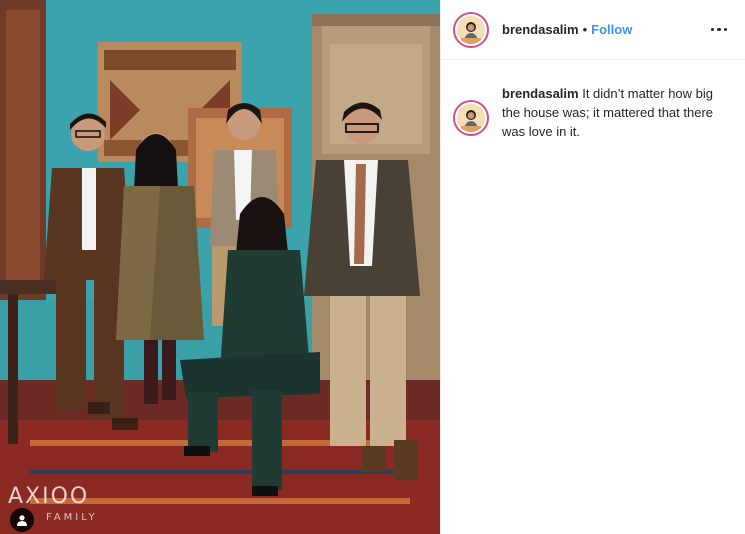 This screenshot has height=534, width=745. Describe the element at coordinates (611, 29) in the screenshot. I see `follow-button: Follow` at that location.